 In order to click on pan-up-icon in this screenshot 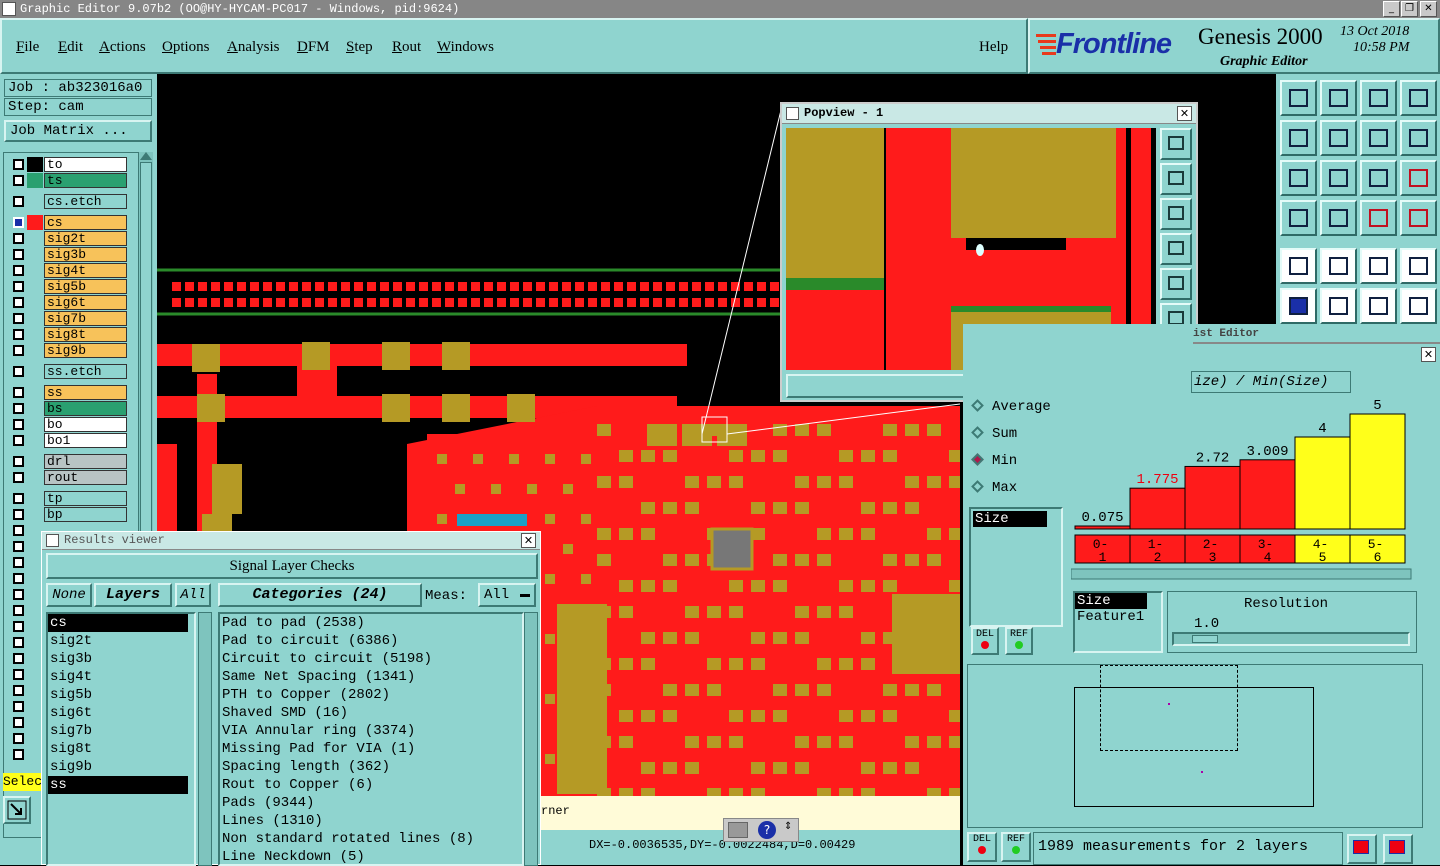, I will do `click(1176, 179)`.